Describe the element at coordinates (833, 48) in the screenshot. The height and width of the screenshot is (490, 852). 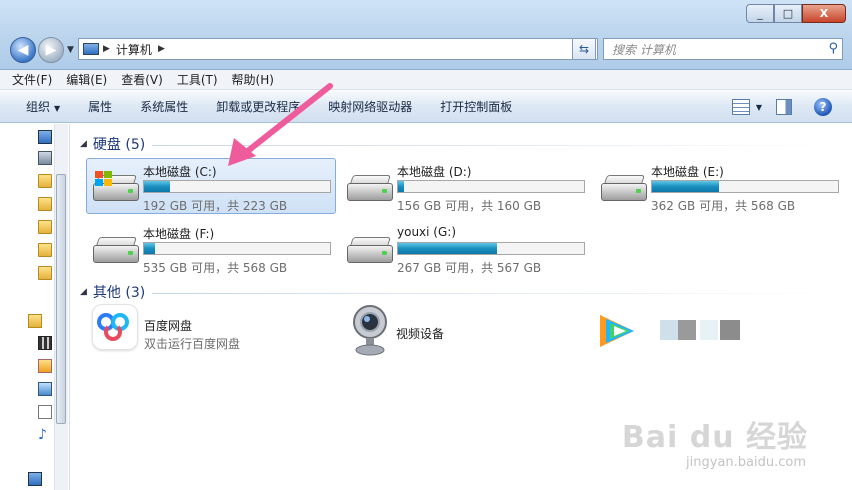
I see `search-icon: ⚲` at that location.